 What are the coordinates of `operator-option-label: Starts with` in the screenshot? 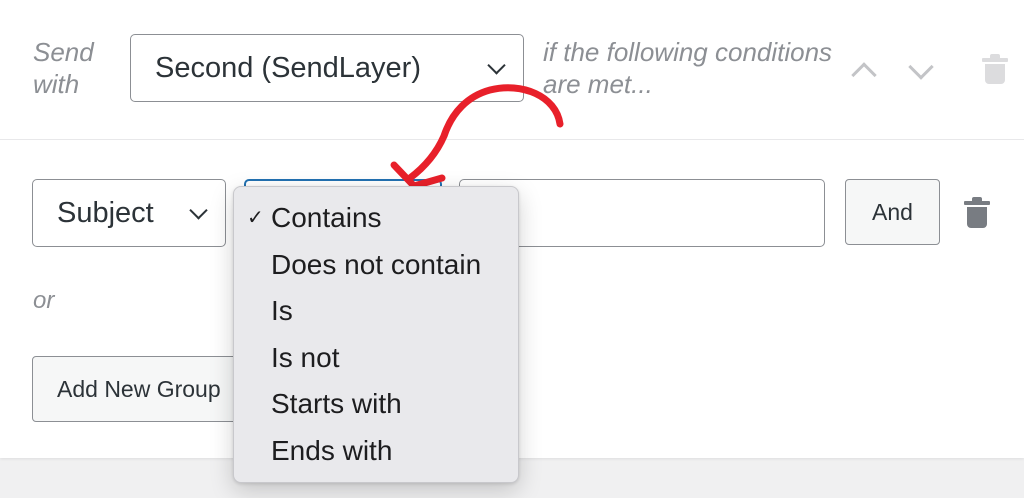 It's located at (336, 403).